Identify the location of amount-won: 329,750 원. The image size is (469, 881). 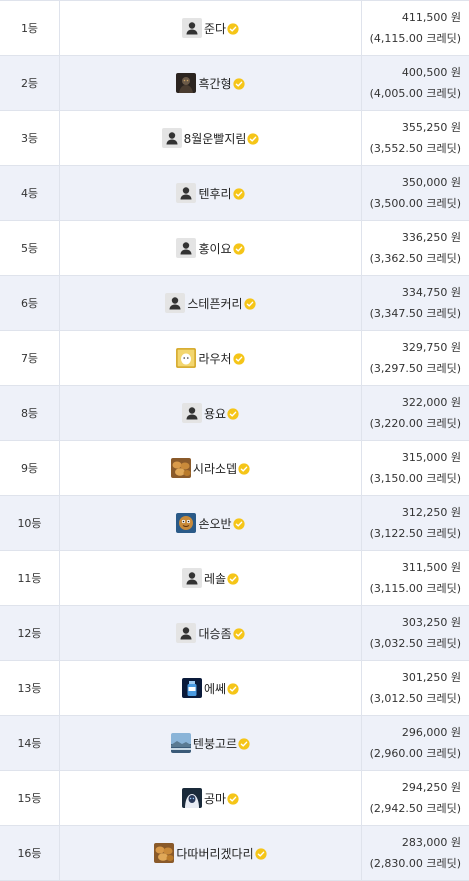
(431, 347).